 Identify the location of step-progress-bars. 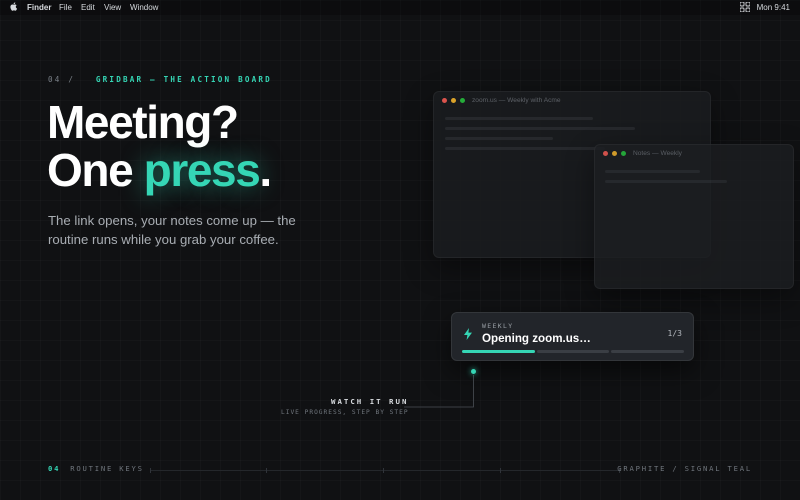
(573, 351).